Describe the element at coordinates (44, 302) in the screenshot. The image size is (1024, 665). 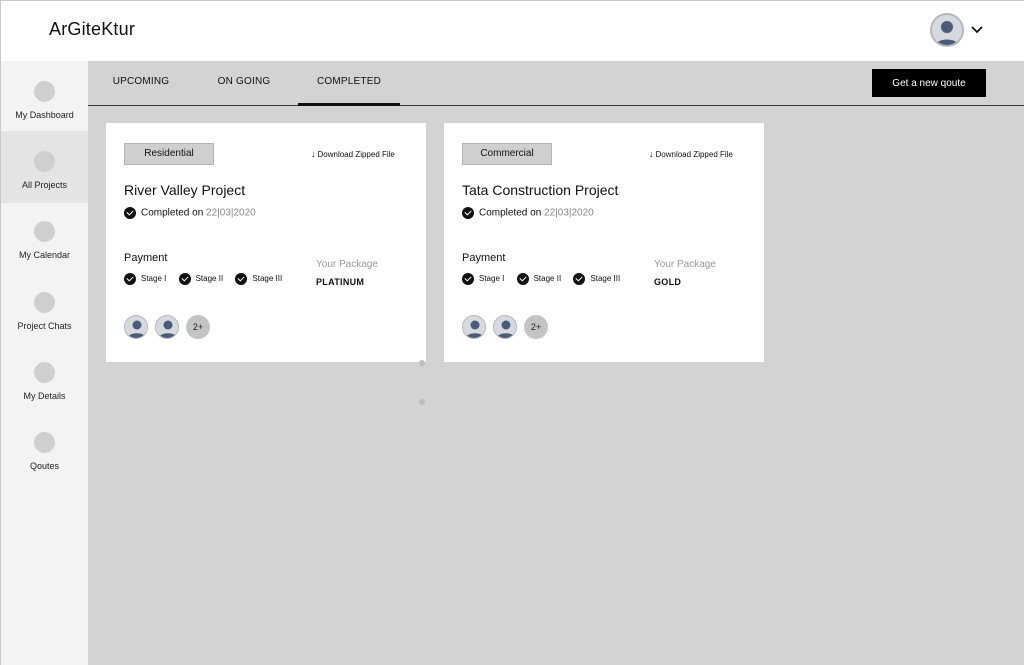
I see `chat-icon` at that location.